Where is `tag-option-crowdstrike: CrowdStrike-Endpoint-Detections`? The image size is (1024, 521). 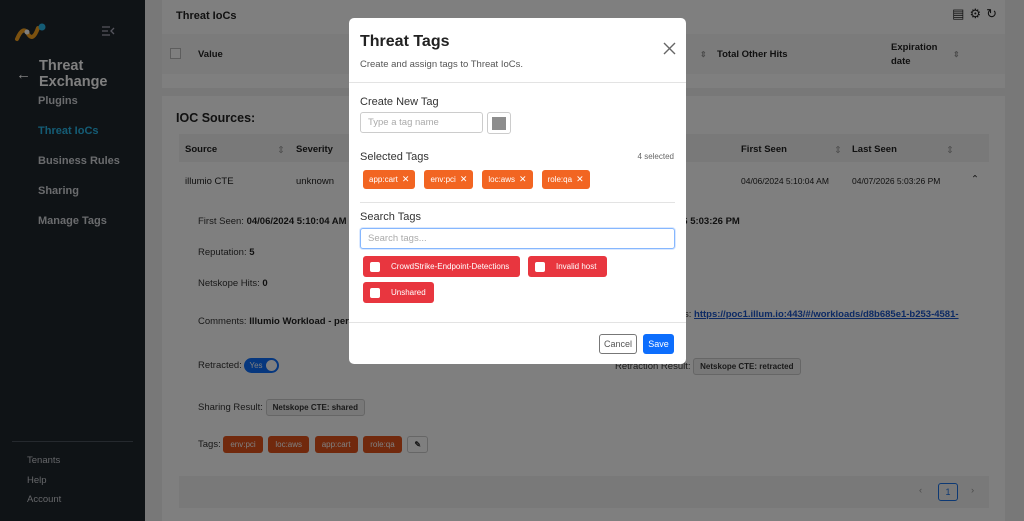
tag-option-crowdstrike: CrowdStrike-Endpoint-Detections is located at coordinates (441, 266).